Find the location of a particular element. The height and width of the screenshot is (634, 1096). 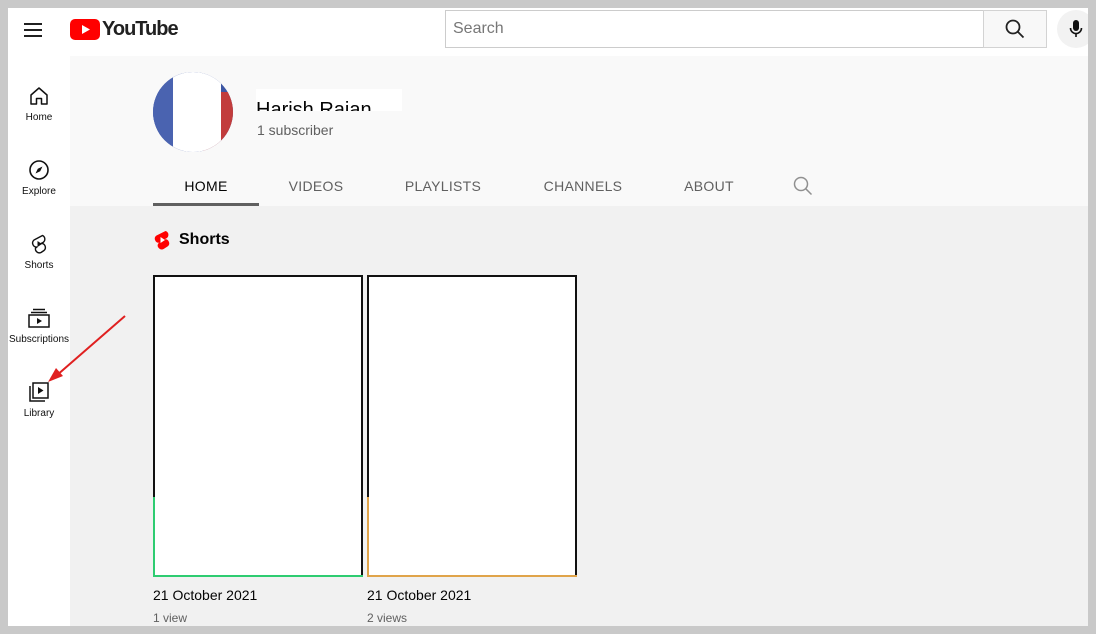

microphone-icon is located at coordinates (1076, 28).